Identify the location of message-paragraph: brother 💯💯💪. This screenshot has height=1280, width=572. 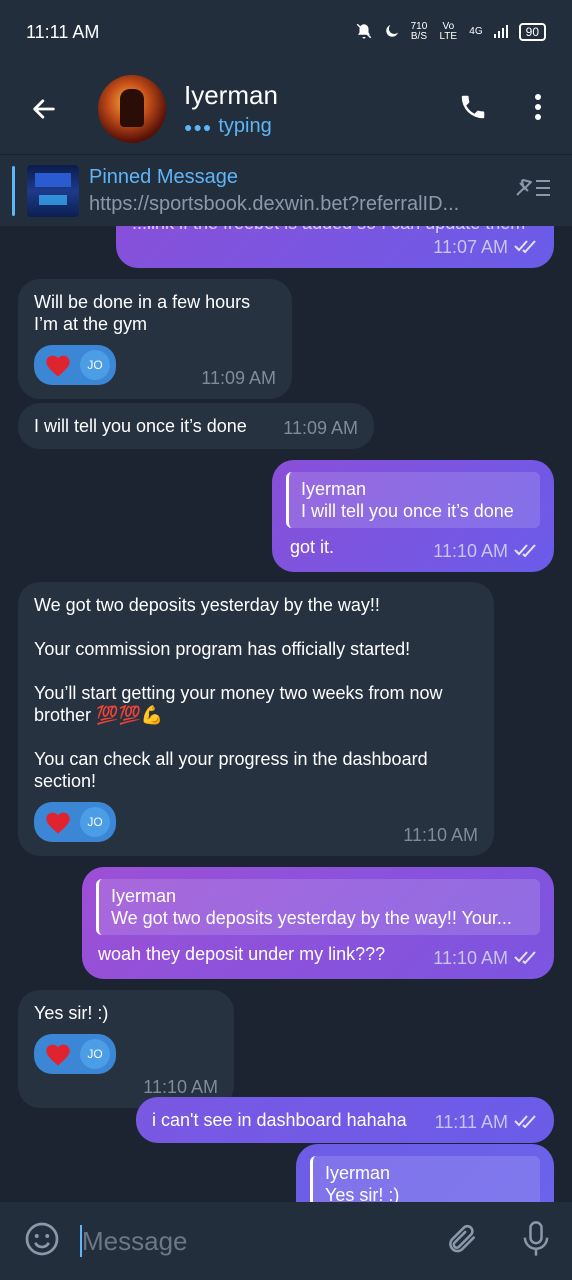
(99, 715).